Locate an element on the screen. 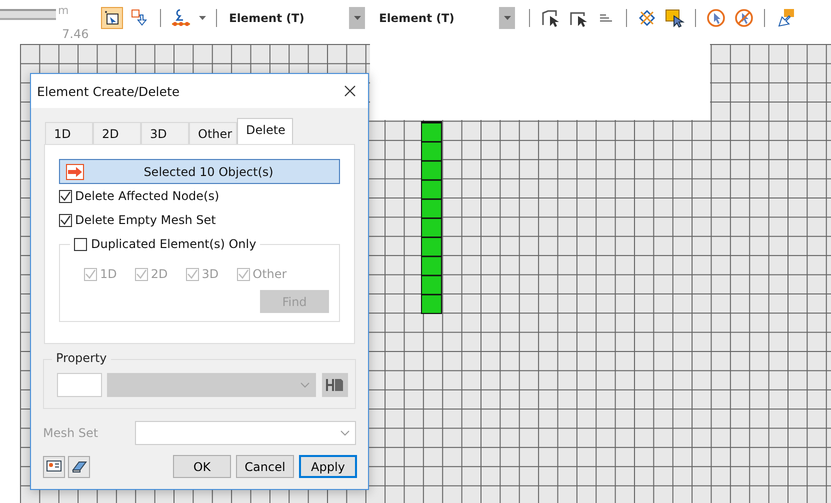  scale-bar is located at coordinates (28, 14).